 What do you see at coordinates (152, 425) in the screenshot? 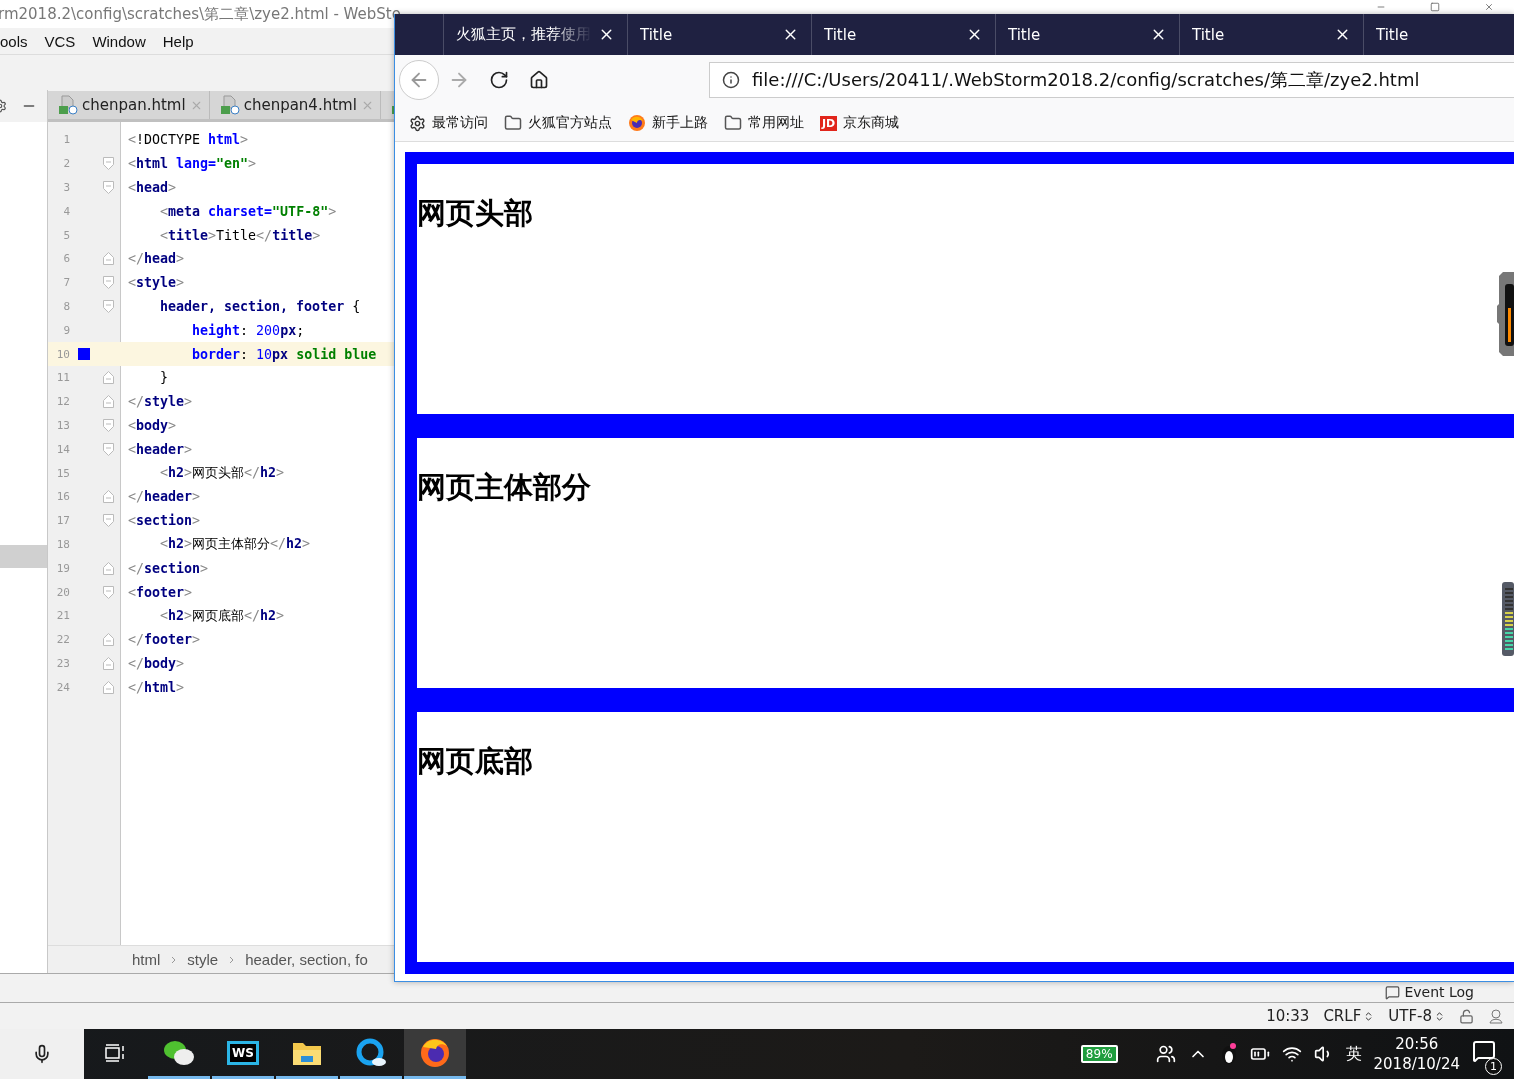
I see `code-line: <body>` at bounding box center [152, 425].